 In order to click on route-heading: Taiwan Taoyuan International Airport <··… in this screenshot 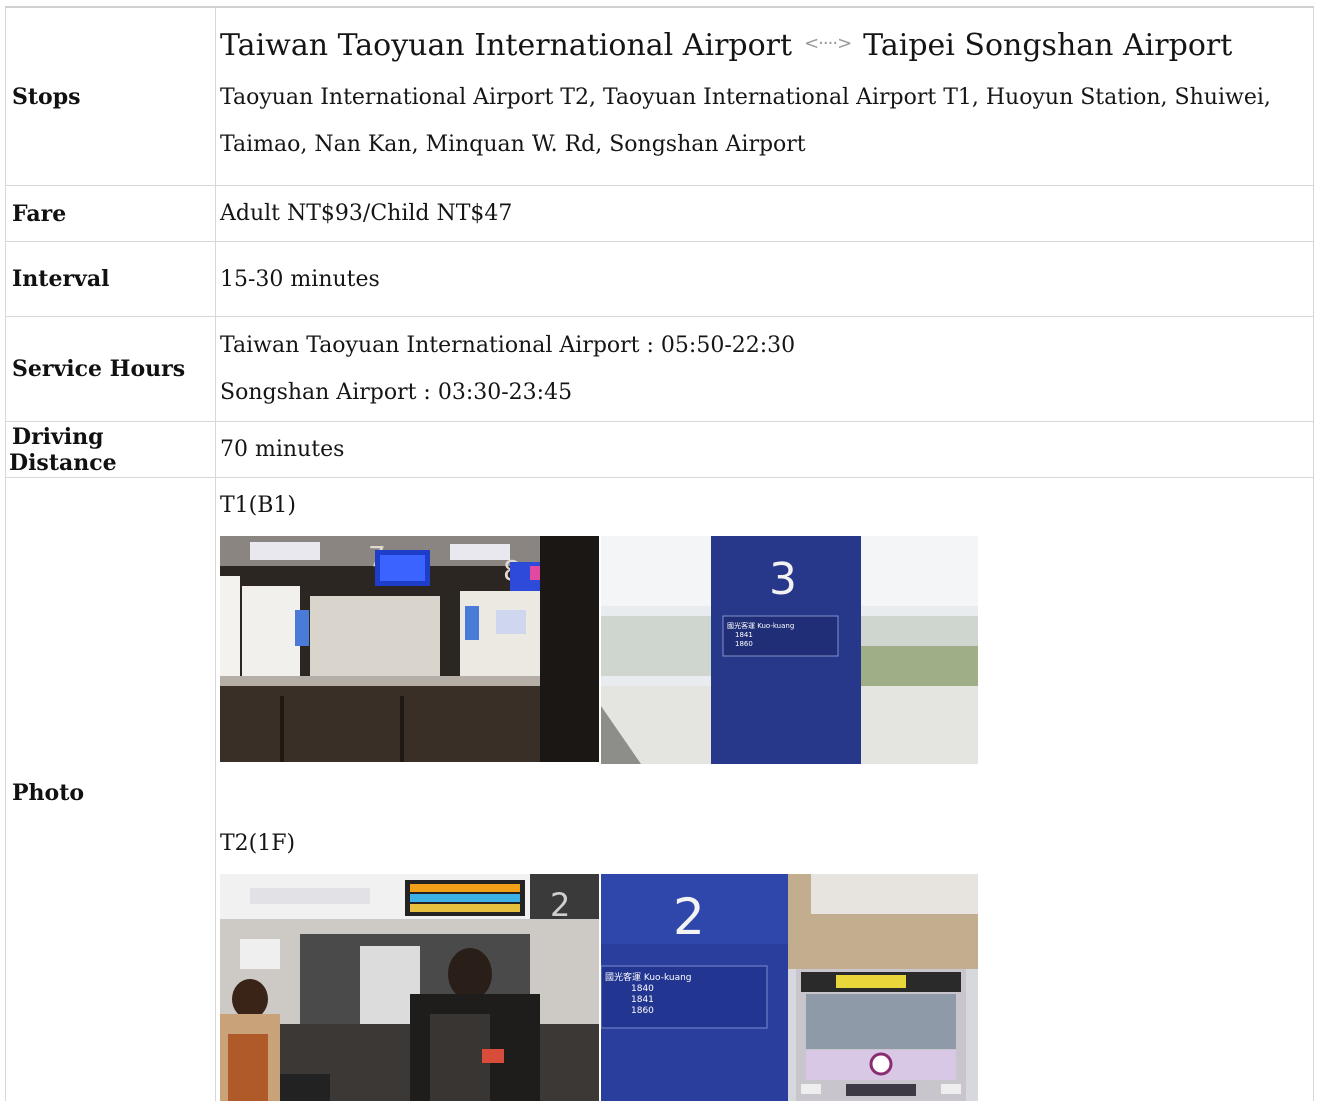, I will do `click(766, 48)`.